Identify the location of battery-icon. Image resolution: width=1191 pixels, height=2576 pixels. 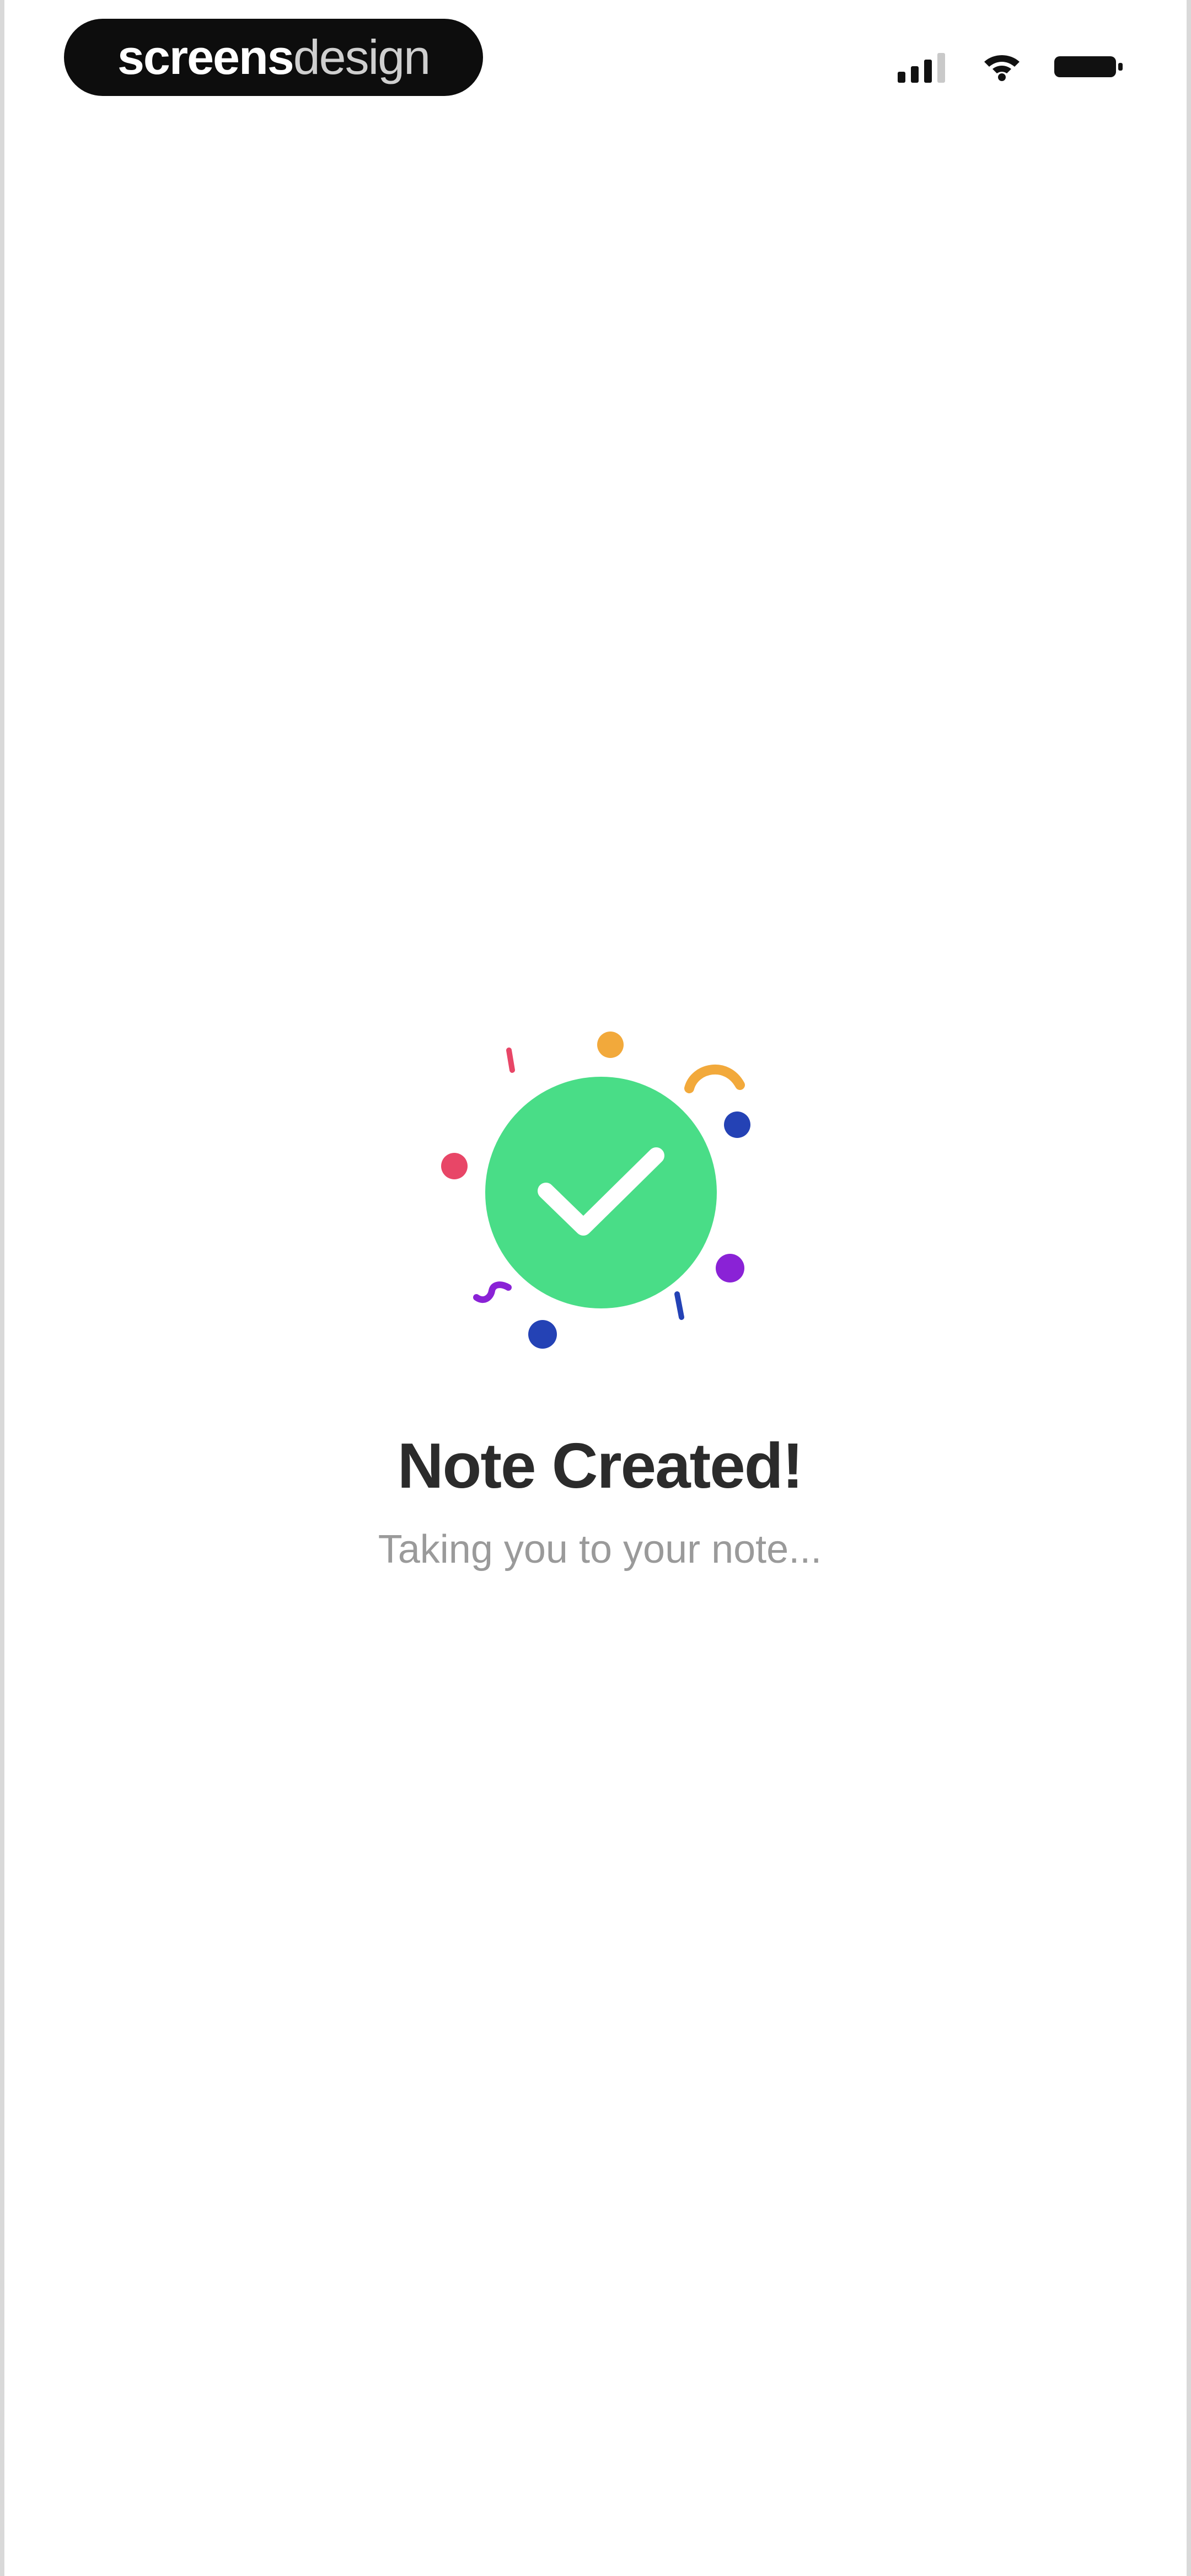
(1088, 66).